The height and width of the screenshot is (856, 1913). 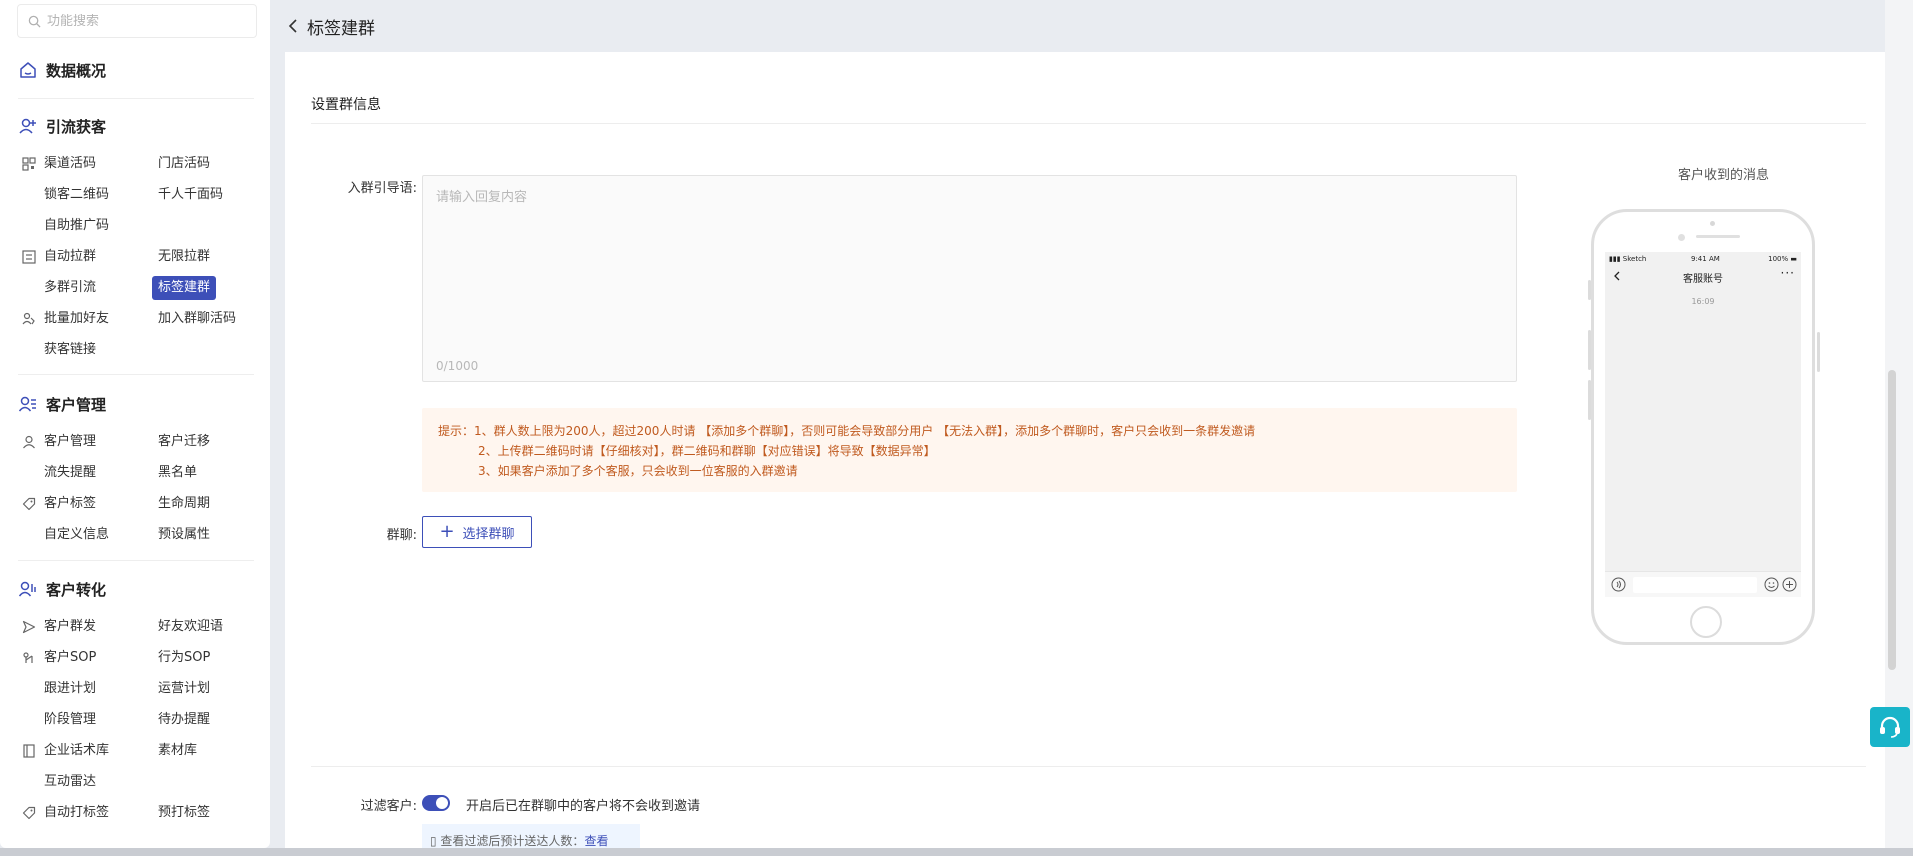 What do you see at coordinates (28, 318) in the screenshot?
I see `batch-add-icon` at bounding box center [28, 318].